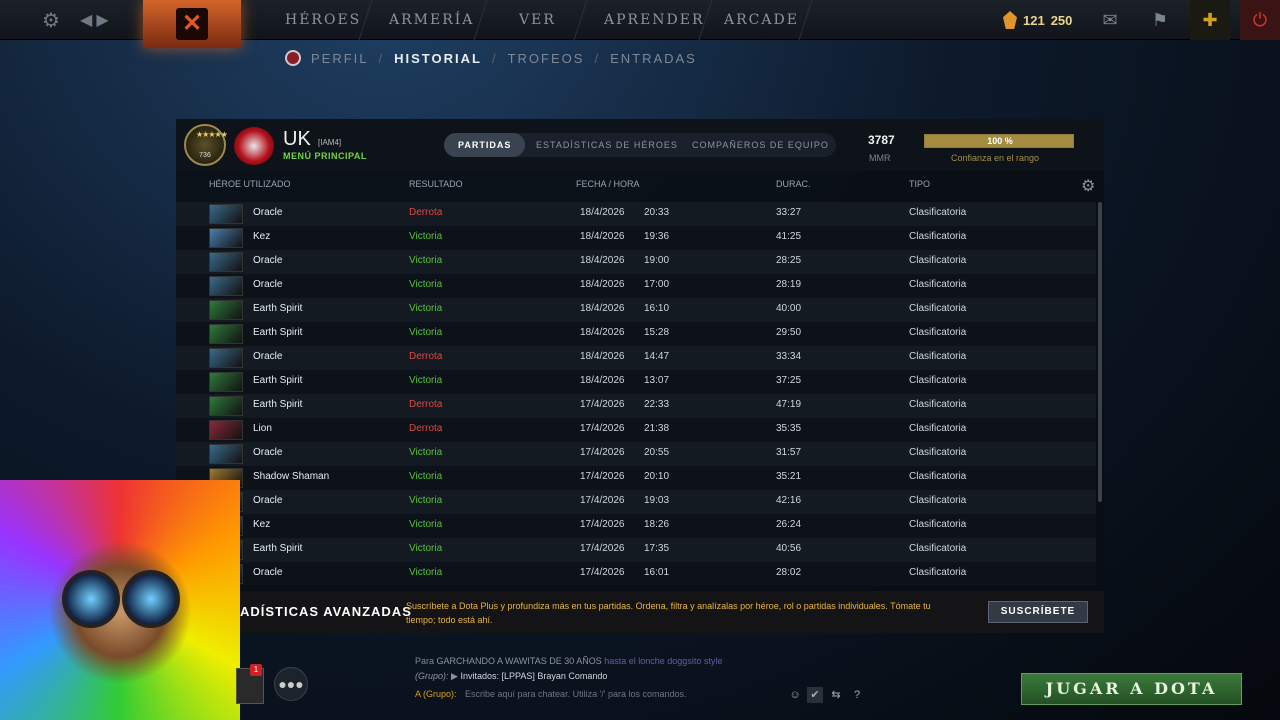 The image size is (1280, 720). What do you see at coordinates (51, 21) in the screenshot?
I see `settings-gear-icon: ⚙` at bounding box center [51, 21].